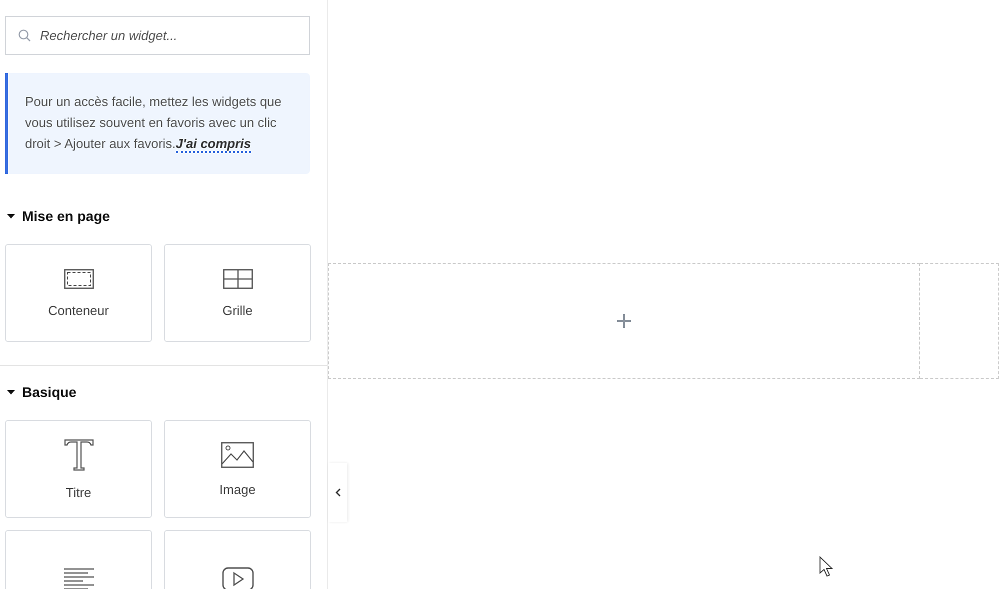 Image resolution: width=999 pixels, height=589 pixels. I want to click on play-icon, so click(238, 578).